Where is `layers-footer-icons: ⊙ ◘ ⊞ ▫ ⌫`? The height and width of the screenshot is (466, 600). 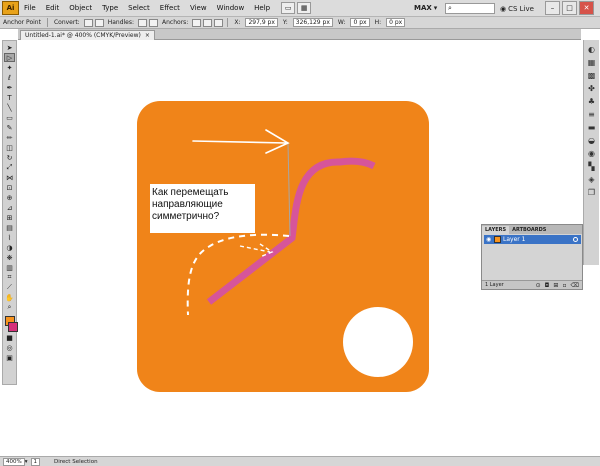
layers-footer-icons: ⊙ ◘ ⊞ ▫ ⌫ is located at coordinates (557, 285).